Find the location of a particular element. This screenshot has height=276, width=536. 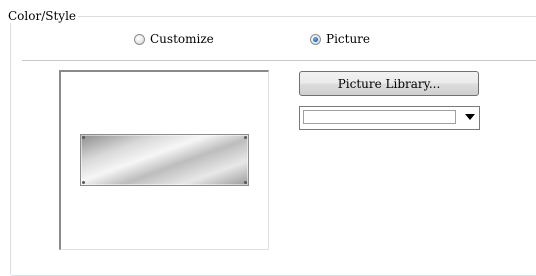

chevron-down-icon is located at coordinates (470, 117).